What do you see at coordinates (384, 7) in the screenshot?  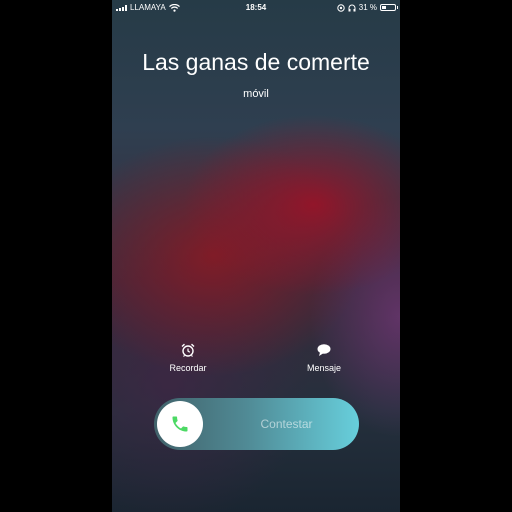 I see `battery-fill` at bounding box center [384, 7].